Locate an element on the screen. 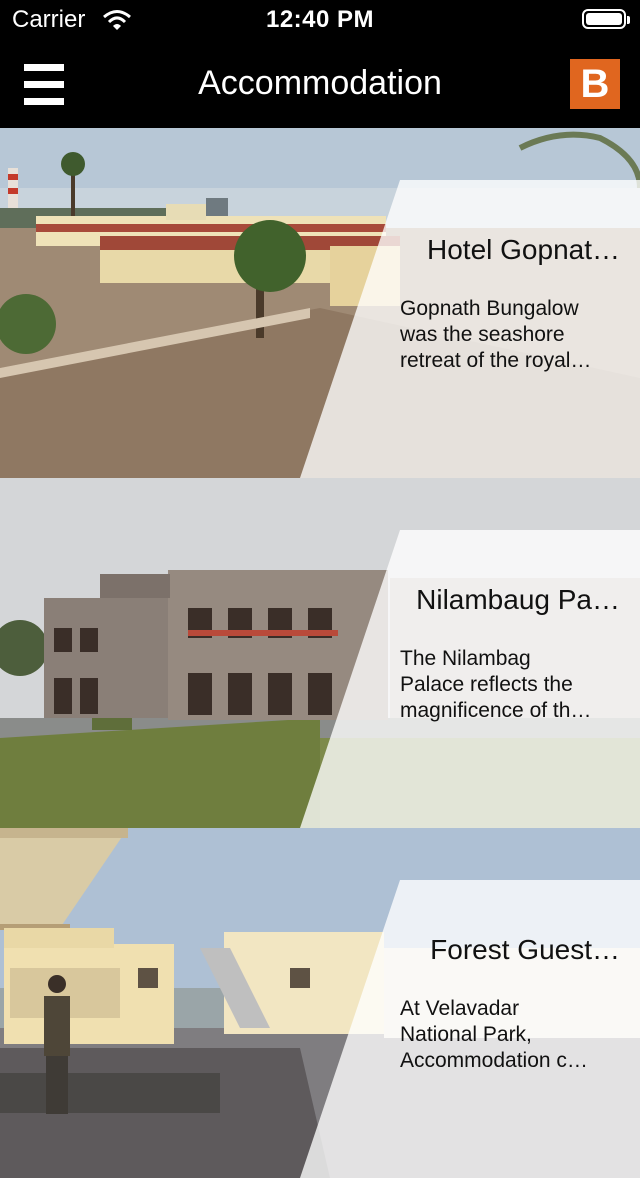 The width and height of the screenshot is (640, 1178). status-time: 12:40 PM is located at coordinates (320, 19).